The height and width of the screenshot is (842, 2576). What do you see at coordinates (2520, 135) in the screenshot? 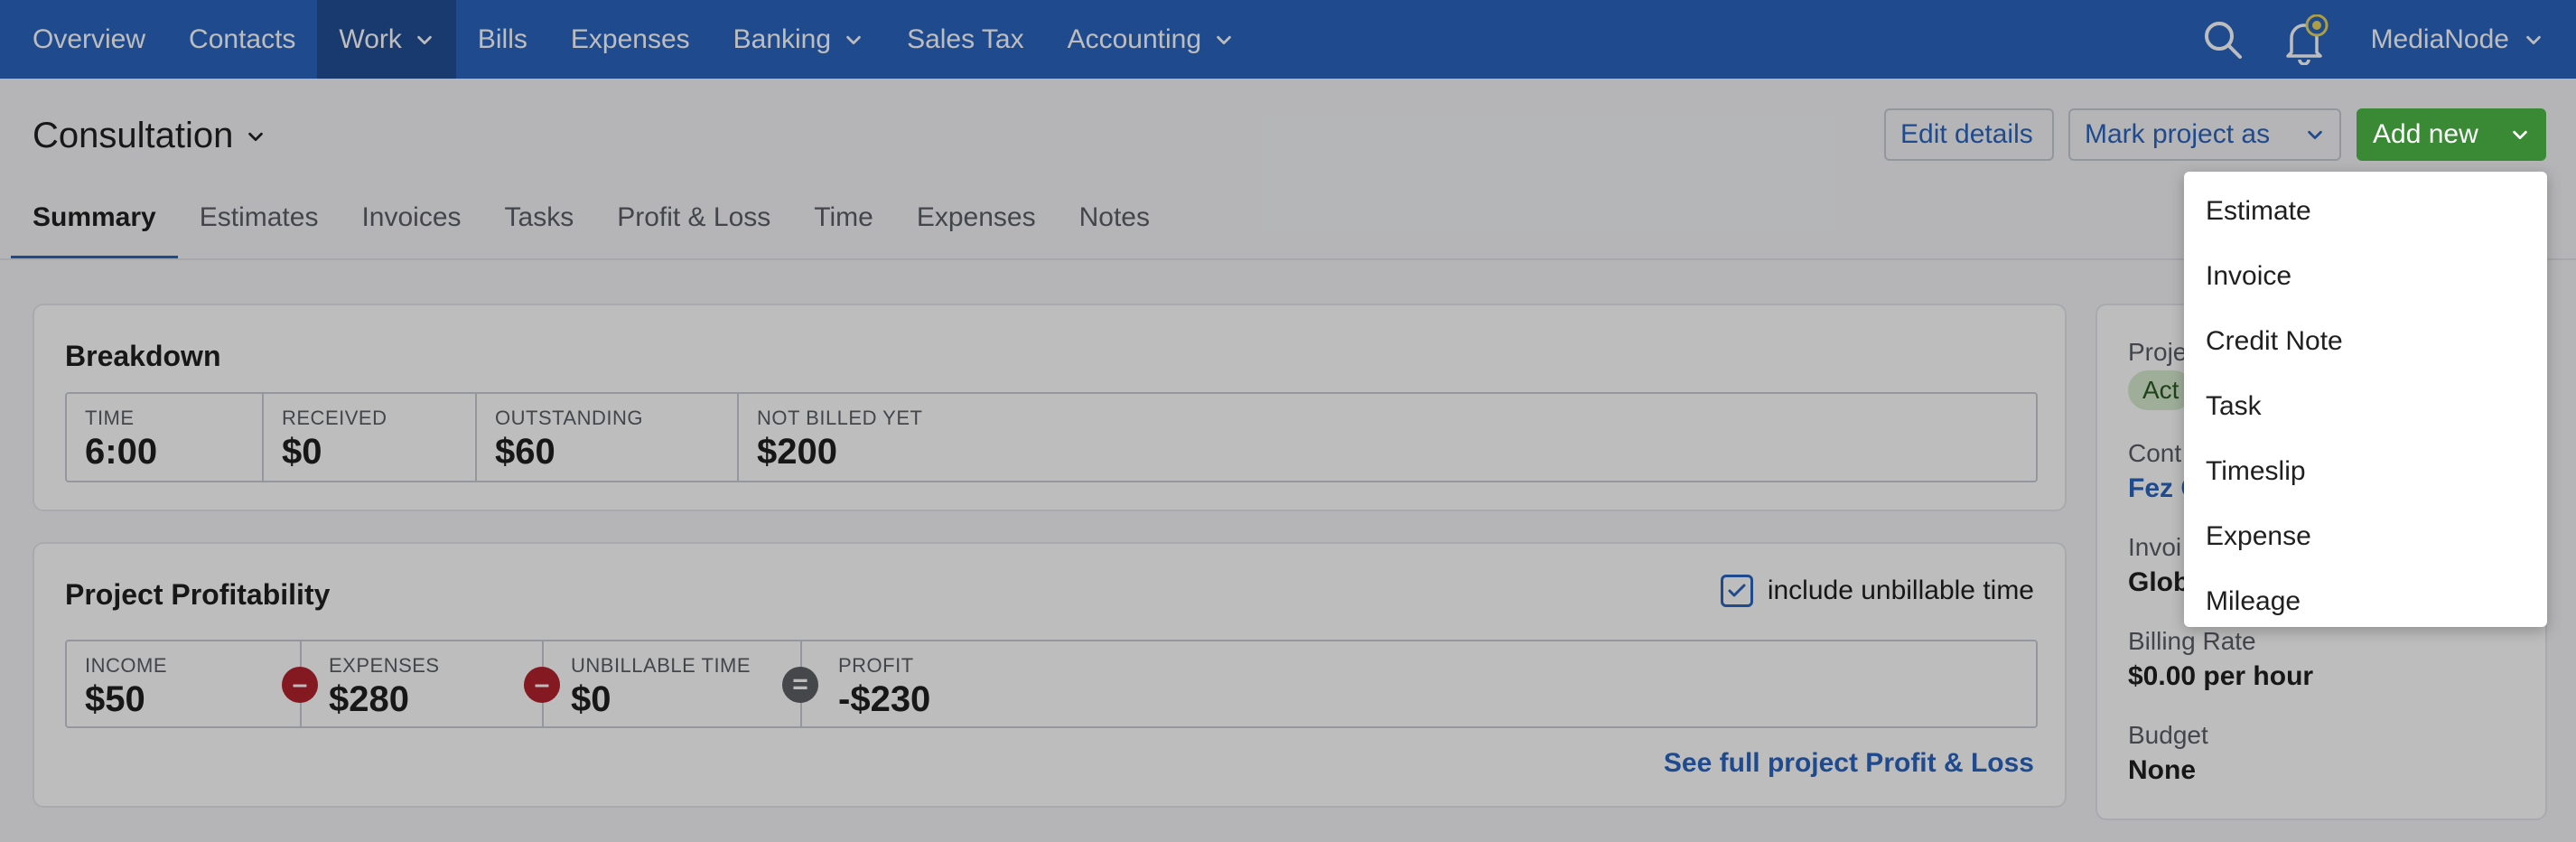
I see `chevron-down-icon` at bounding box center [2520, 135].